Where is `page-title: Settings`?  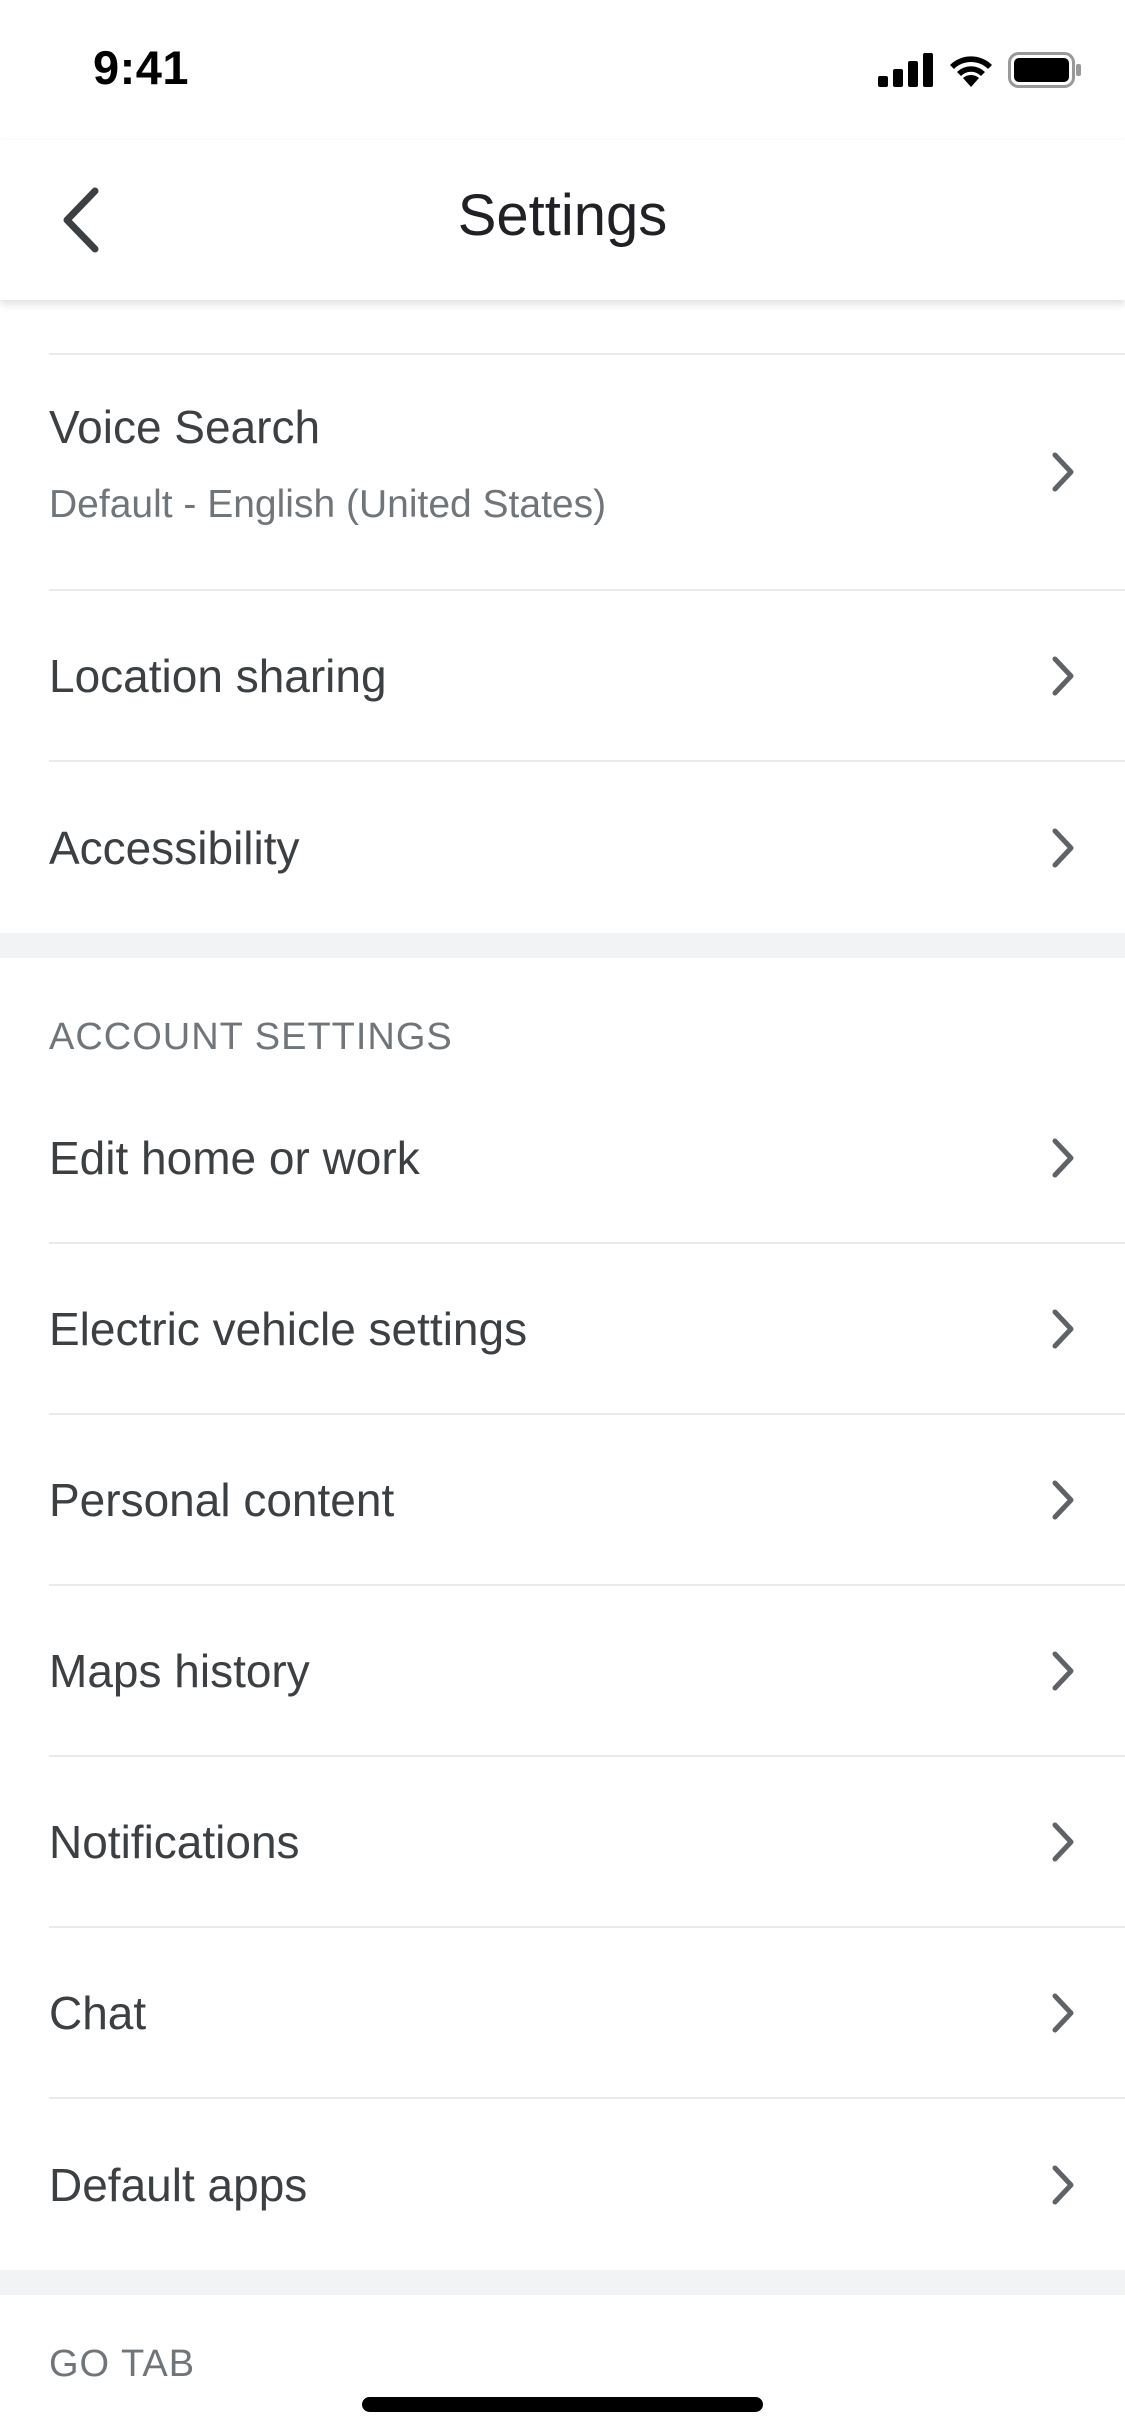 page-title: Settings is located at coordinates (562, 215).